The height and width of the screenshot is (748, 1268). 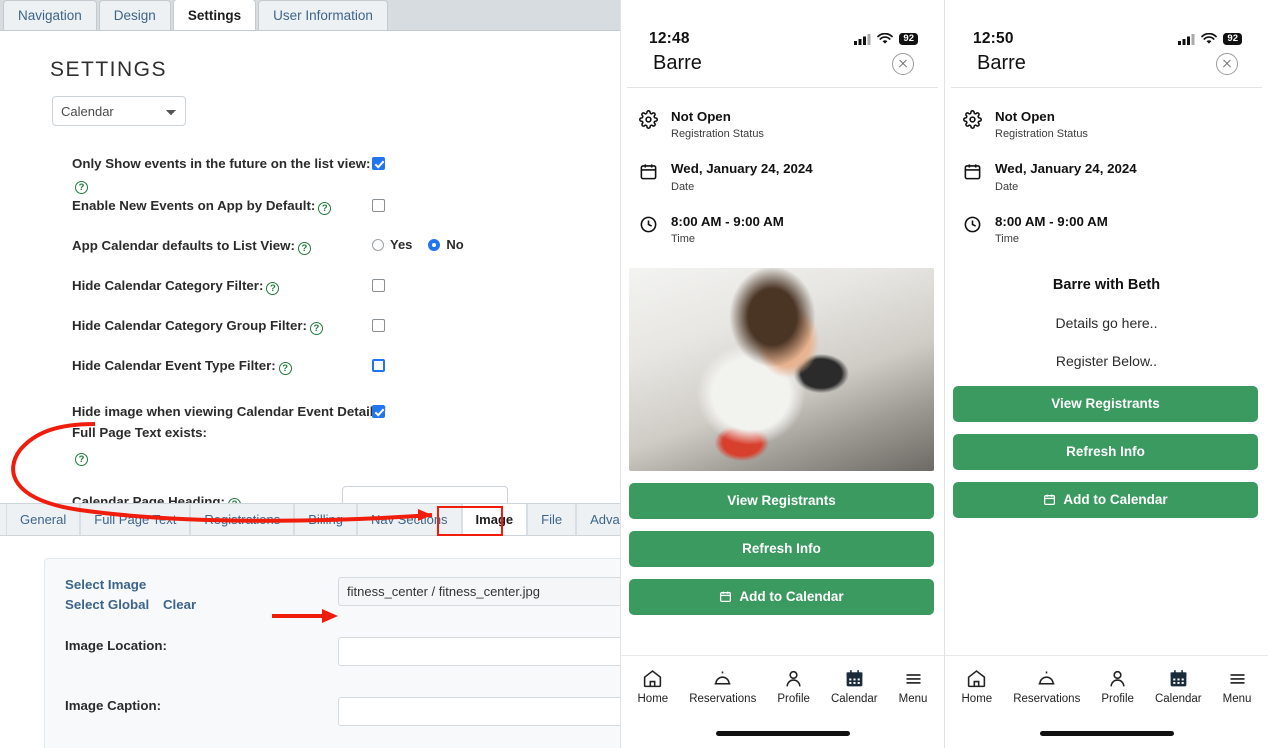 I want to click on checkbox-hide-category-filter, so click(x=378, y=286).